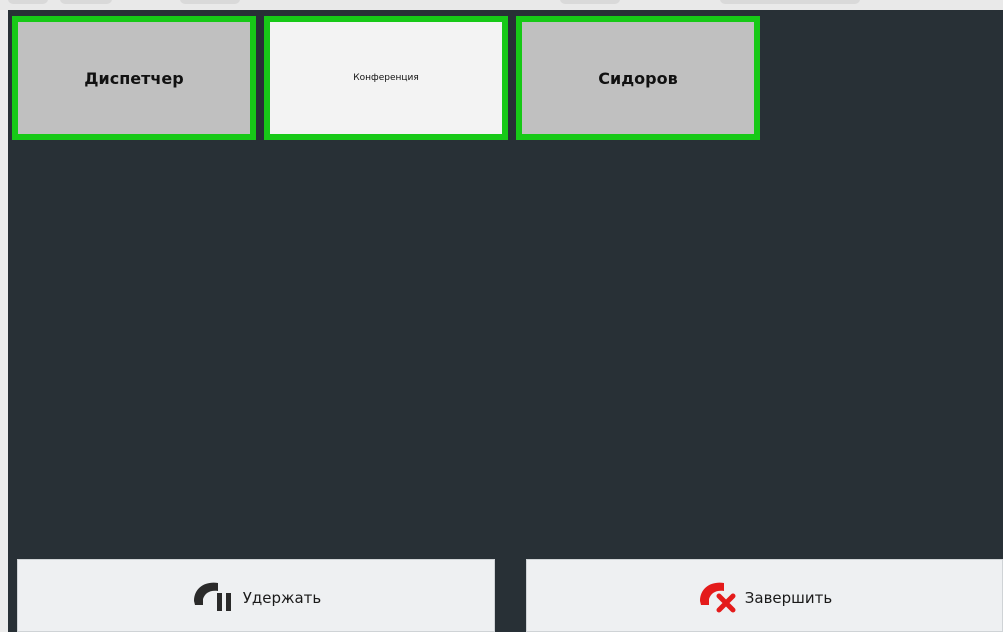 This screenshot has height=632, width=1003. I want to click on contact-tile-label: Диспетчер, so click(134, 78).